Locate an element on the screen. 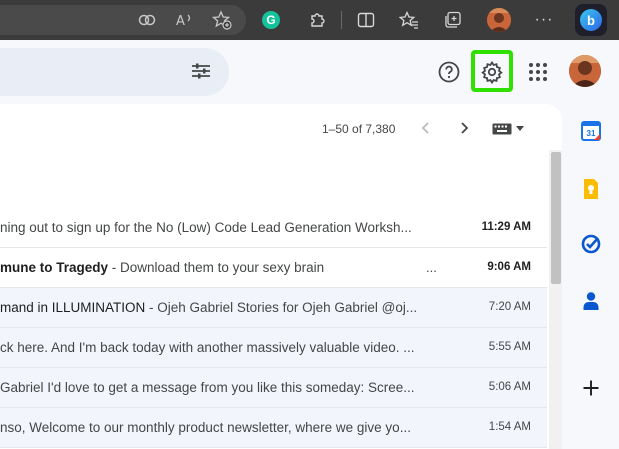  extensions-icon is located at coordinates (317, 20).